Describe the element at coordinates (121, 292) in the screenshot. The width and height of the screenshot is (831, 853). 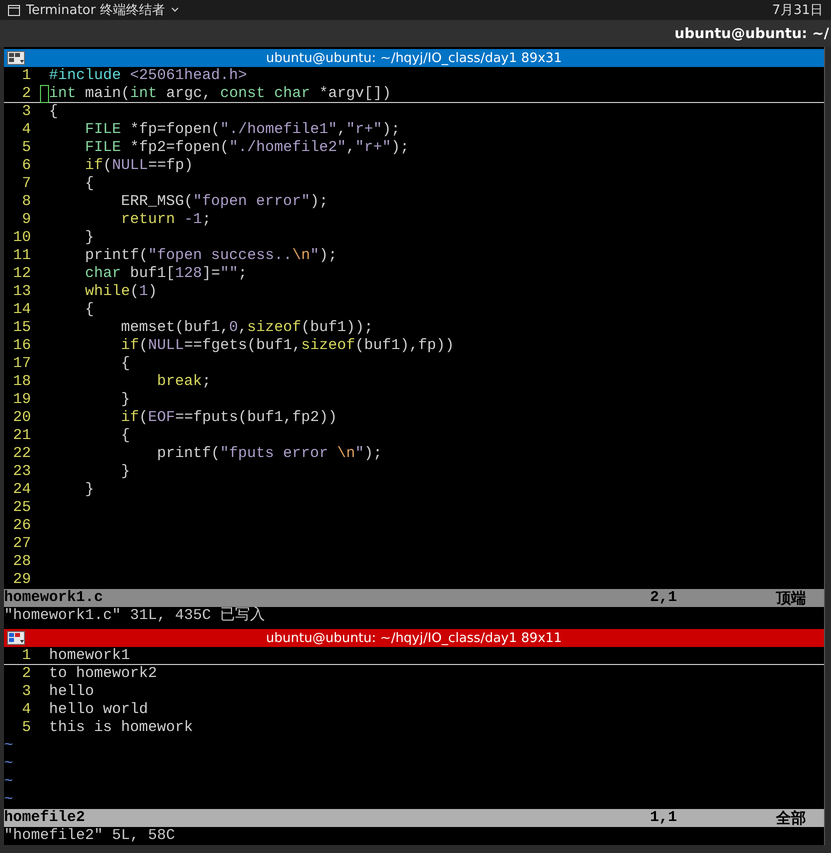
I see `code-text: while(1)` at that location.